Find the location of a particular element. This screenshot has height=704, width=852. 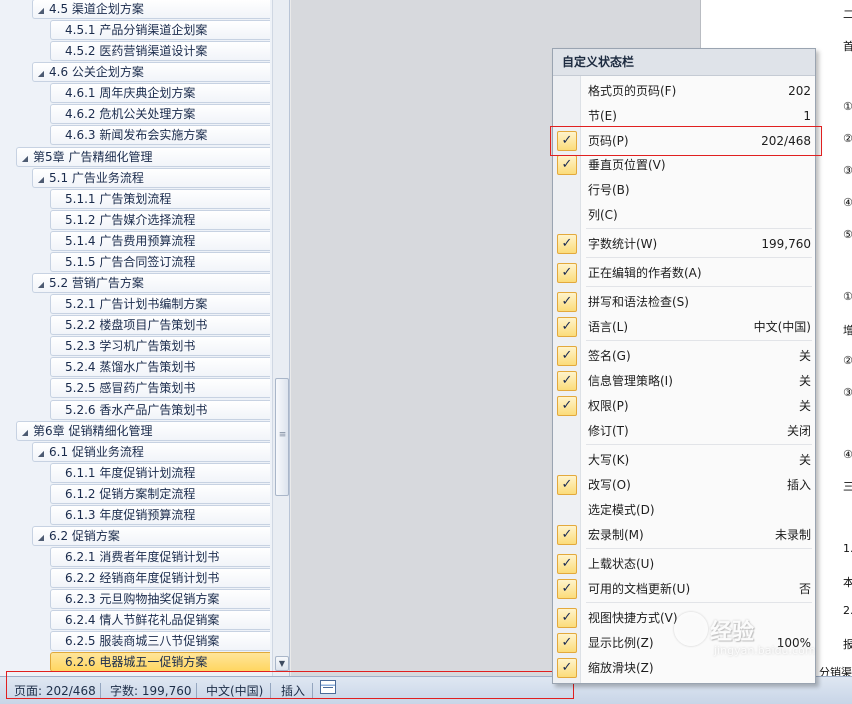

menu-item: ✓ 垂直页位置(V) is located at coordinates (684, 165).